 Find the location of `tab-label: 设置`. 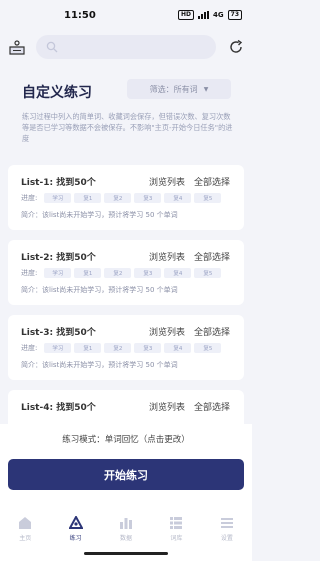

tab-label: 设置 is located at coordinates (226, 538).